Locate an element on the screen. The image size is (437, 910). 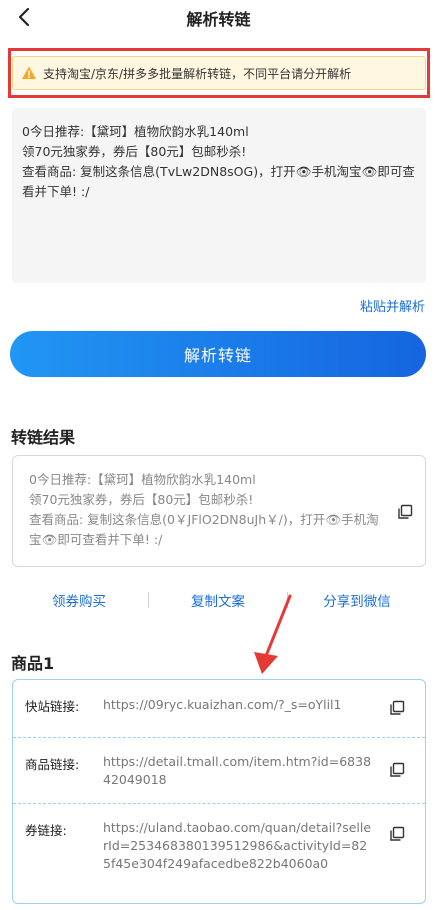
warning-triangle-icon is located at coordinates (29, 72).